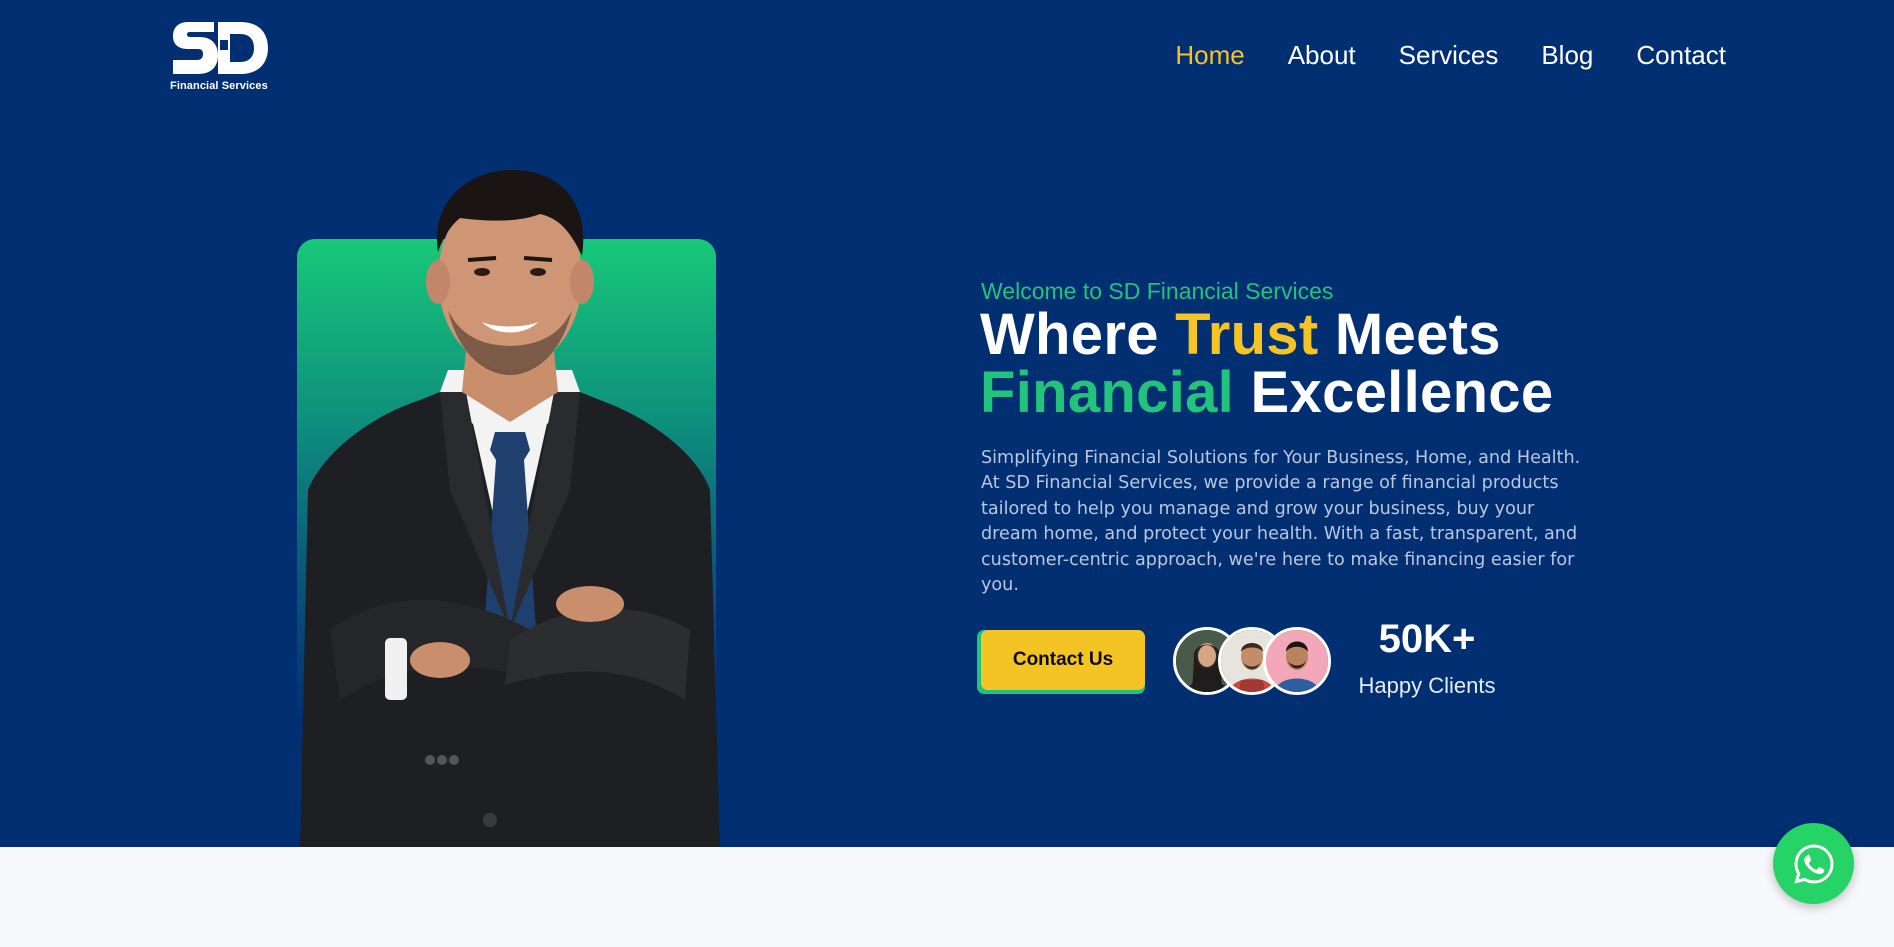 The height and width of the screenshot is (947, 1894). Describe the element at coordinates (1297, 661) in the screenshot. I see `avatar` at that location.